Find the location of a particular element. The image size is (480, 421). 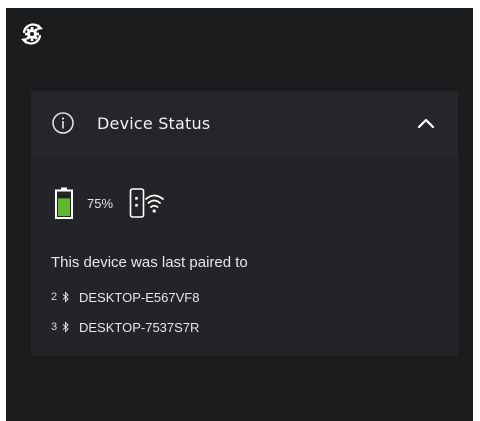

status-row: 75% is located at coordinates (110, 203).